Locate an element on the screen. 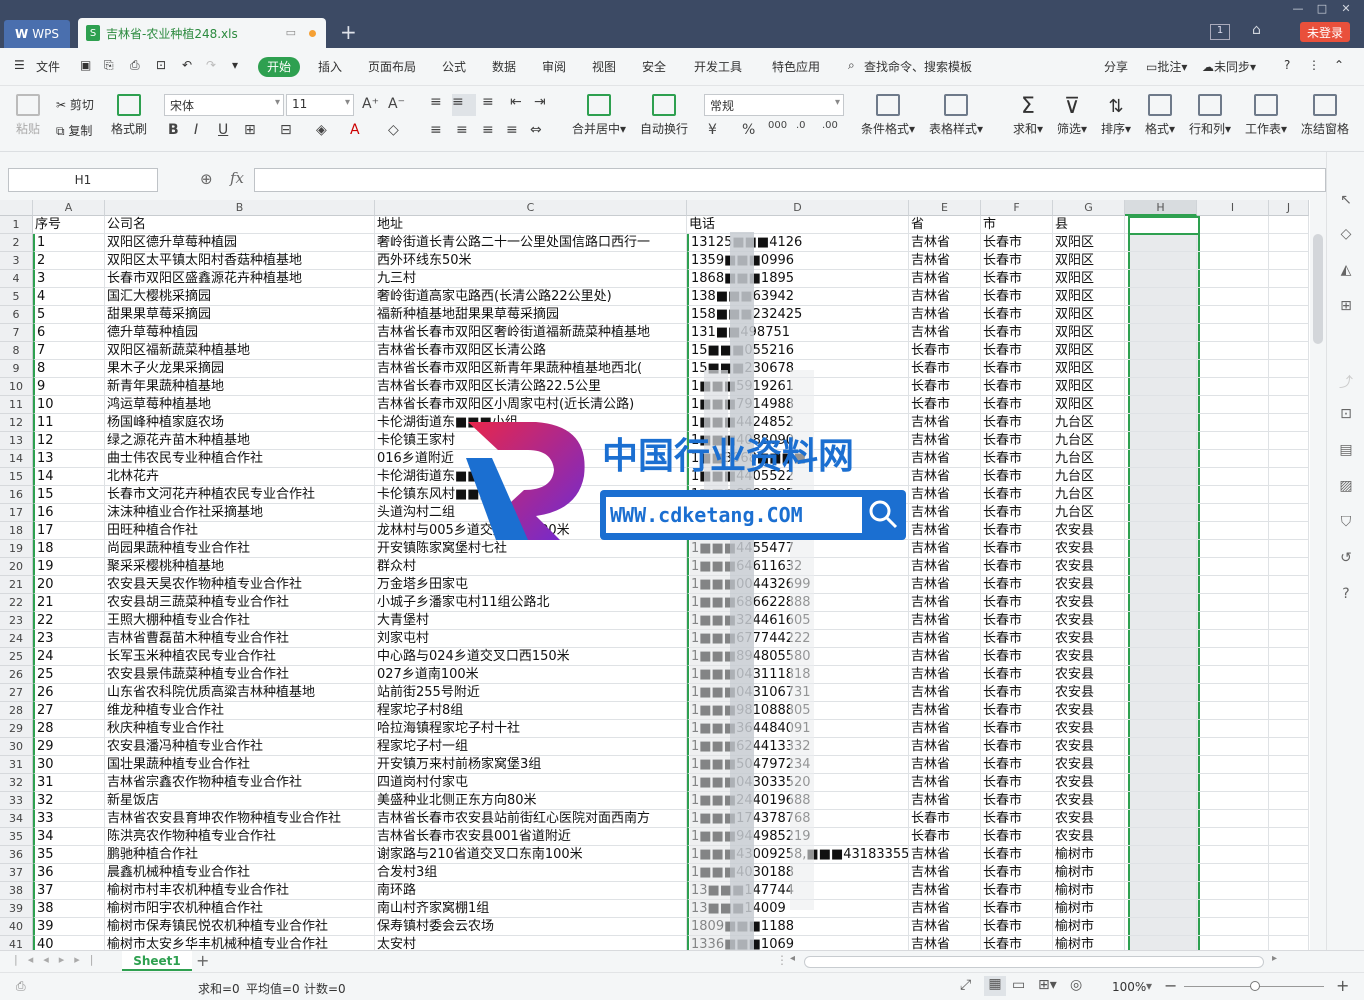  row-header: 19 is located at coordinates (16, 549).